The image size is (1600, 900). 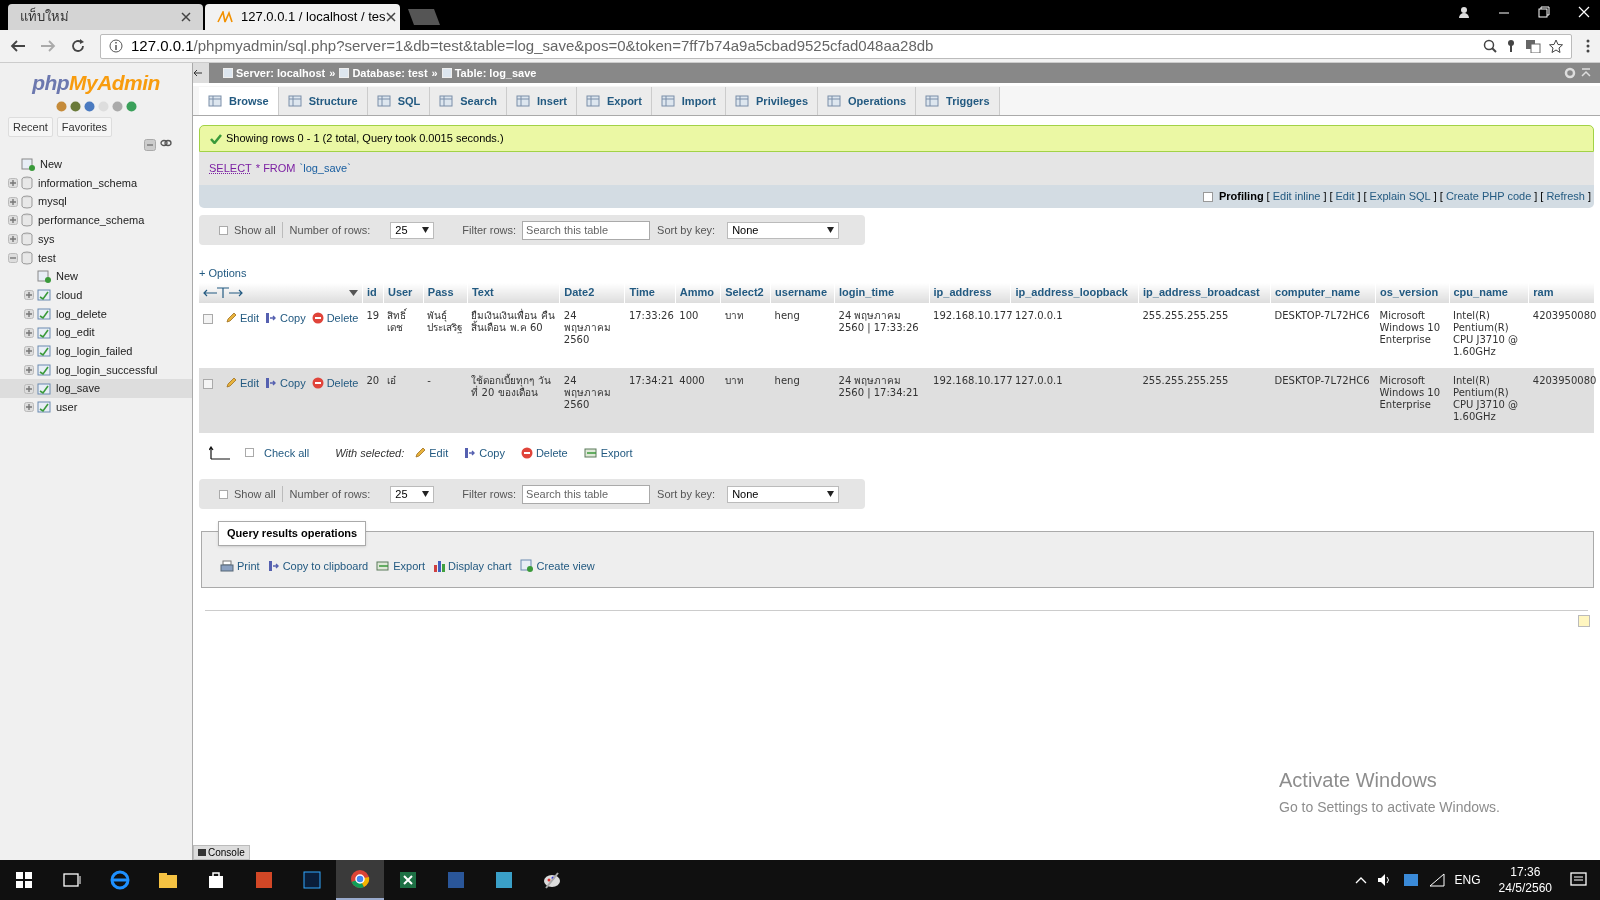 I want to click on check-all-link: Check all, so click(x=287, y=452).